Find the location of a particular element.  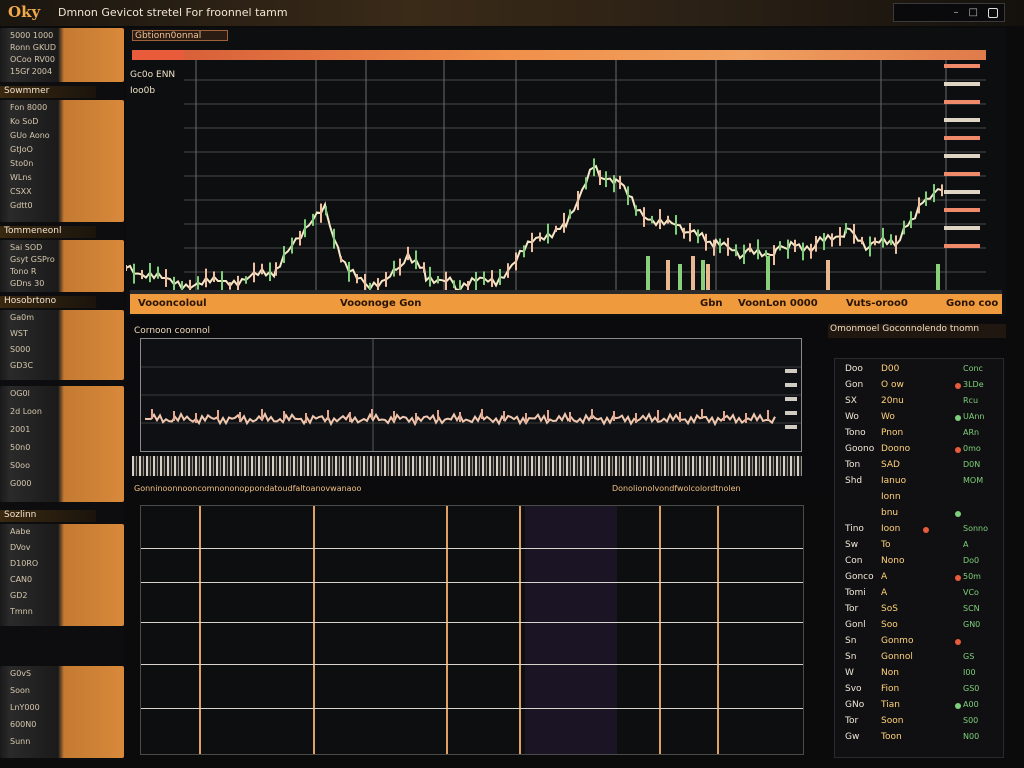

watchlist-row: Con Nono Do0 is located at coordinates (919, 562).